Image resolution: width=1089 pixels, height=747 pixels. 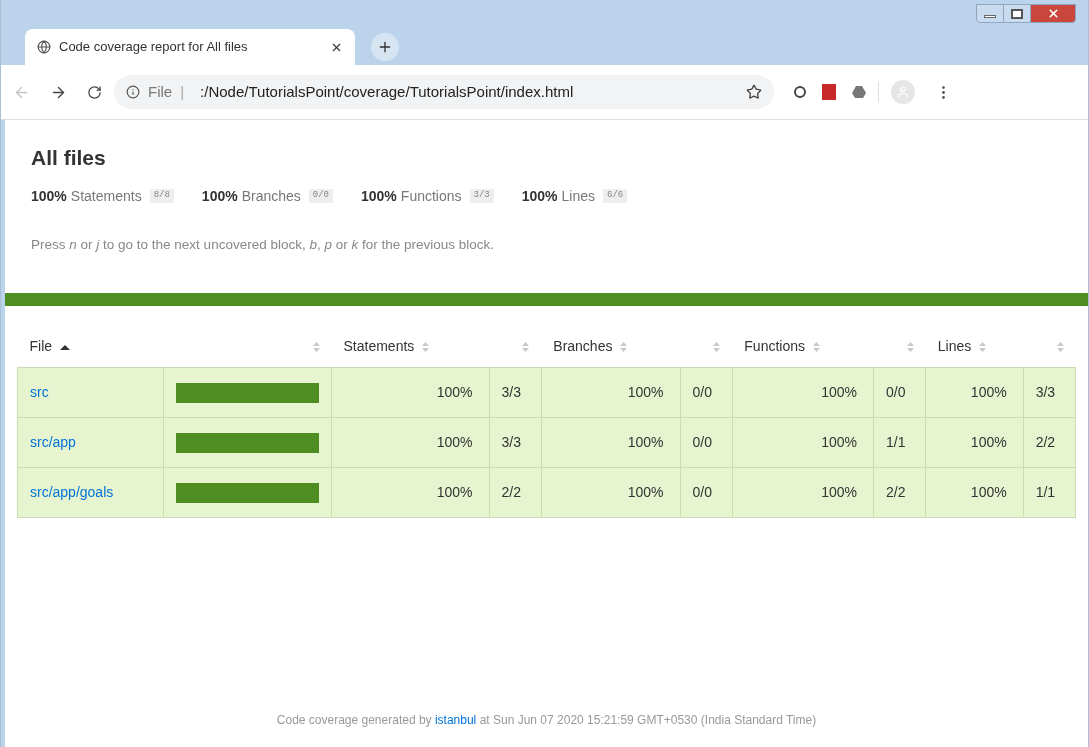 What do you see at coordinates (578, 196) in the screenshot?
I see `summary-label: Lines` at bounding box center [578, 196].